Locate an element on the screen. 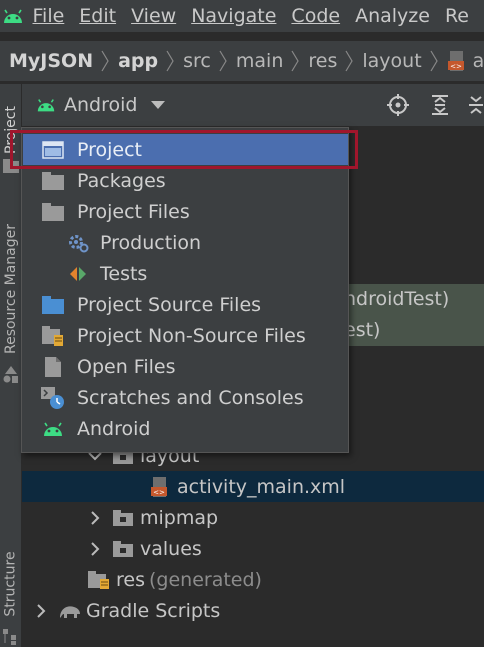 The image size is (484, 647). tree-row-activity-main-xml: <> activity_main.xml is located at coordinates (253, 486).